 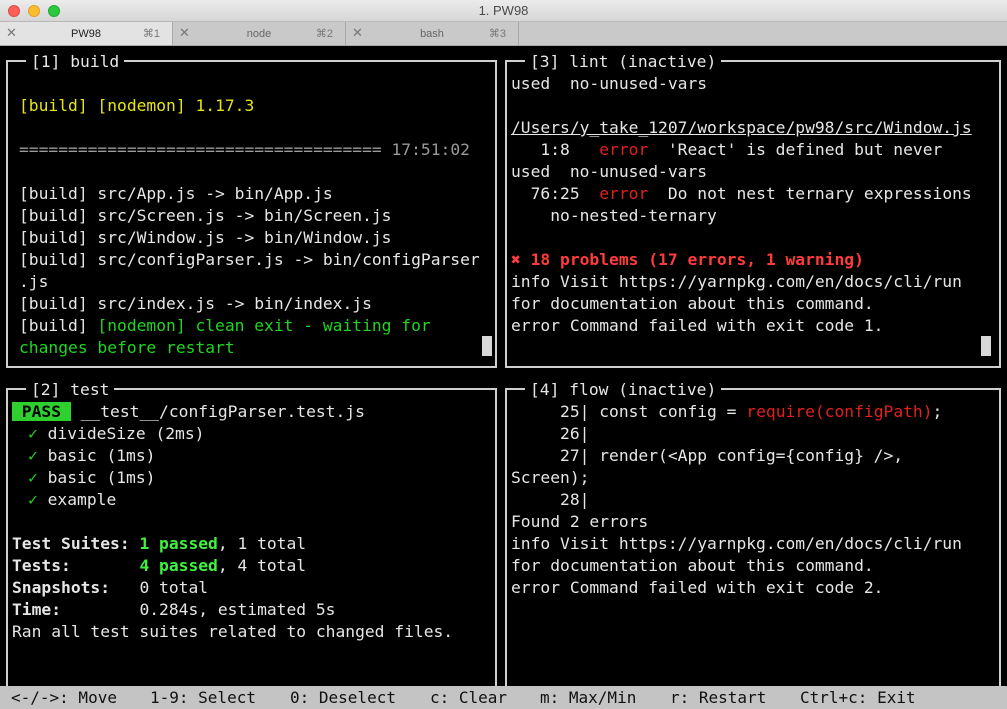 What do you see at coordinates (159, 565) in the screenshot?
I see `tests-summary: Tests: 4 passed, 4 total` at bounding box center [159, 565].